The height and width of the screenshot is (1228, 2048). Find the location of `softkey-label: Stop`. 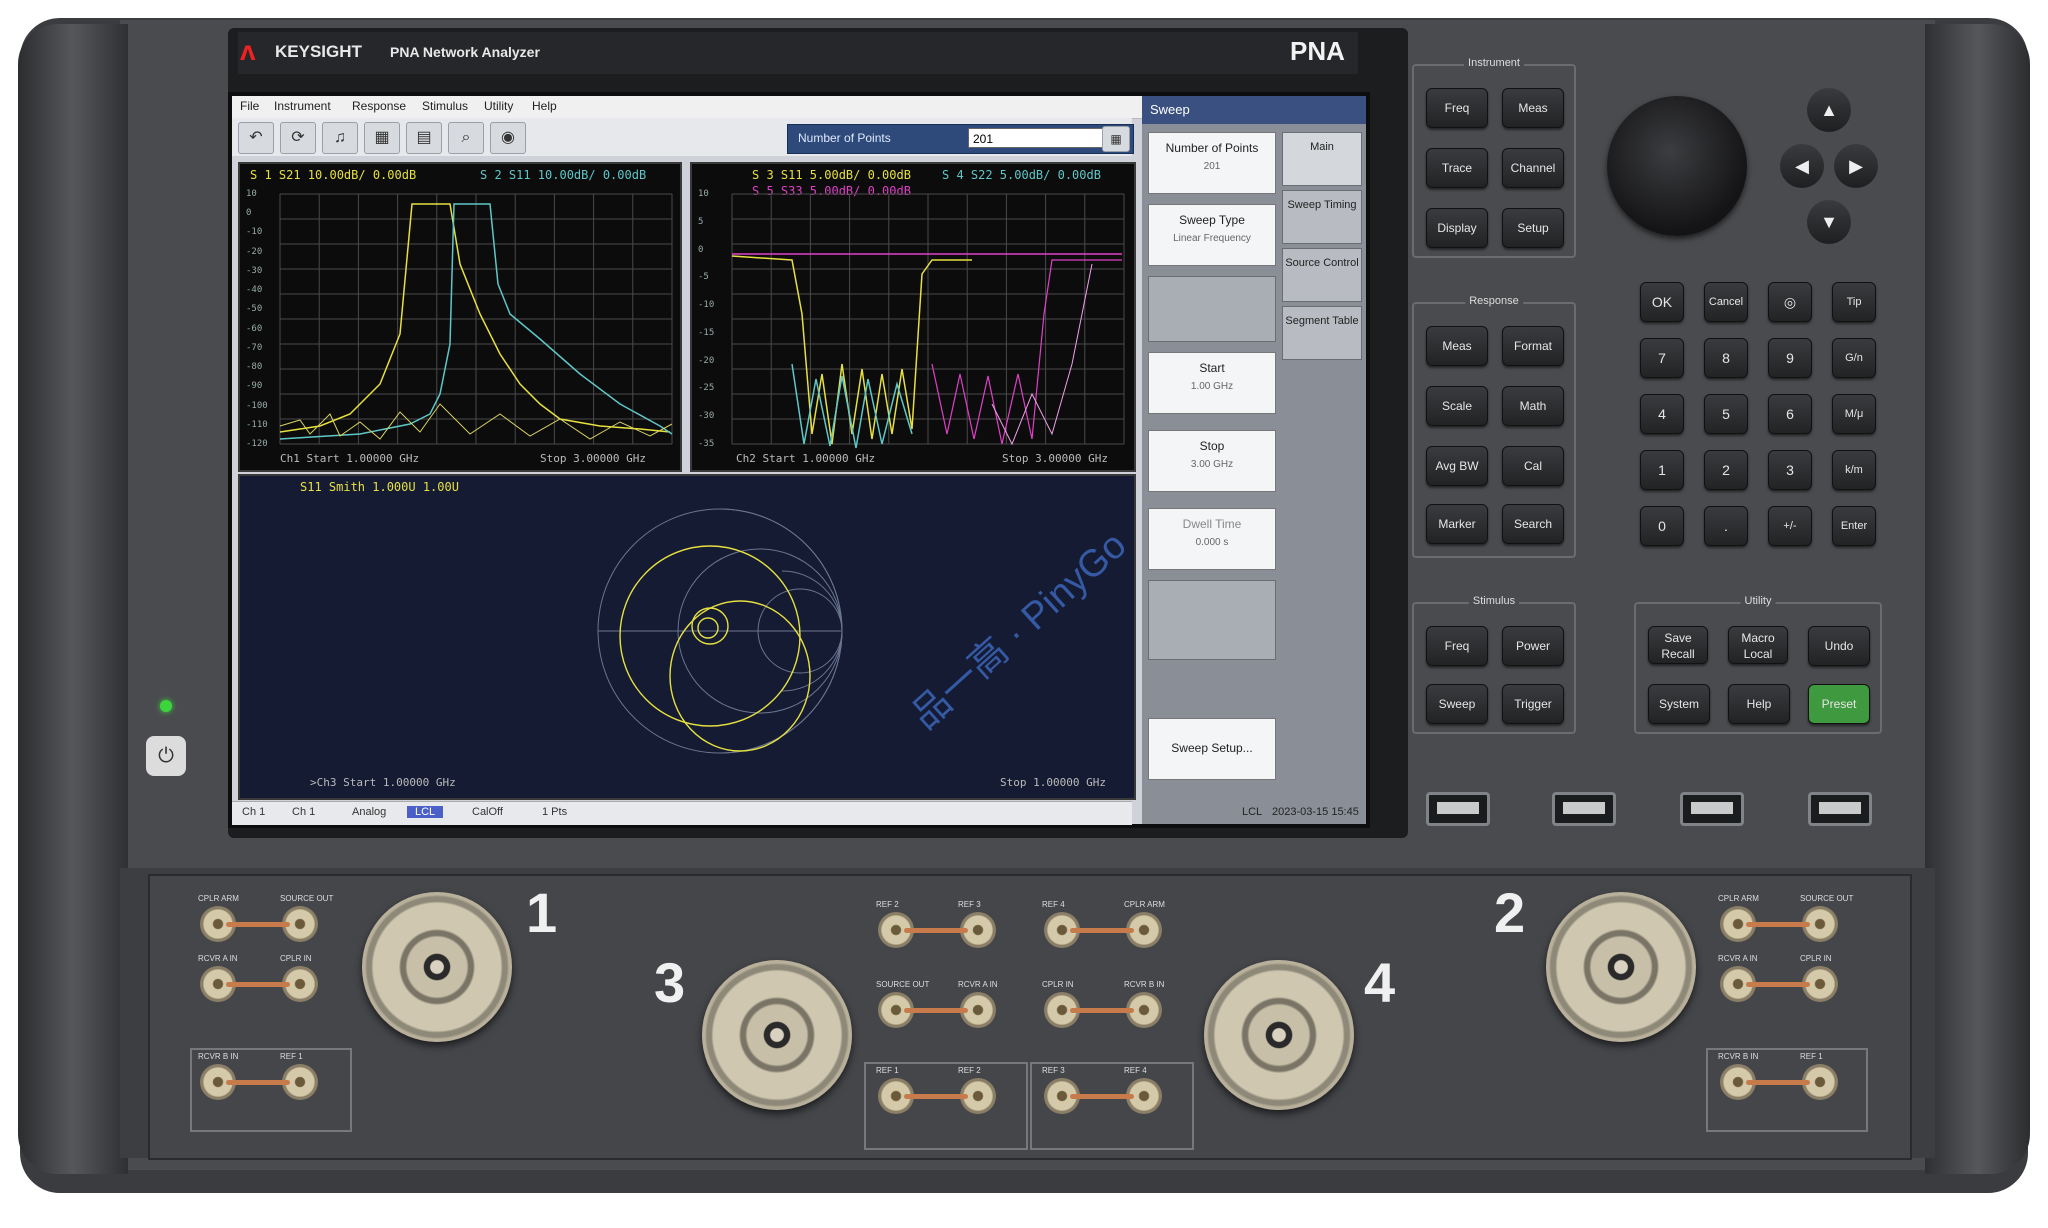

softkey-label: Stop is located at coordinates (1212, 446).